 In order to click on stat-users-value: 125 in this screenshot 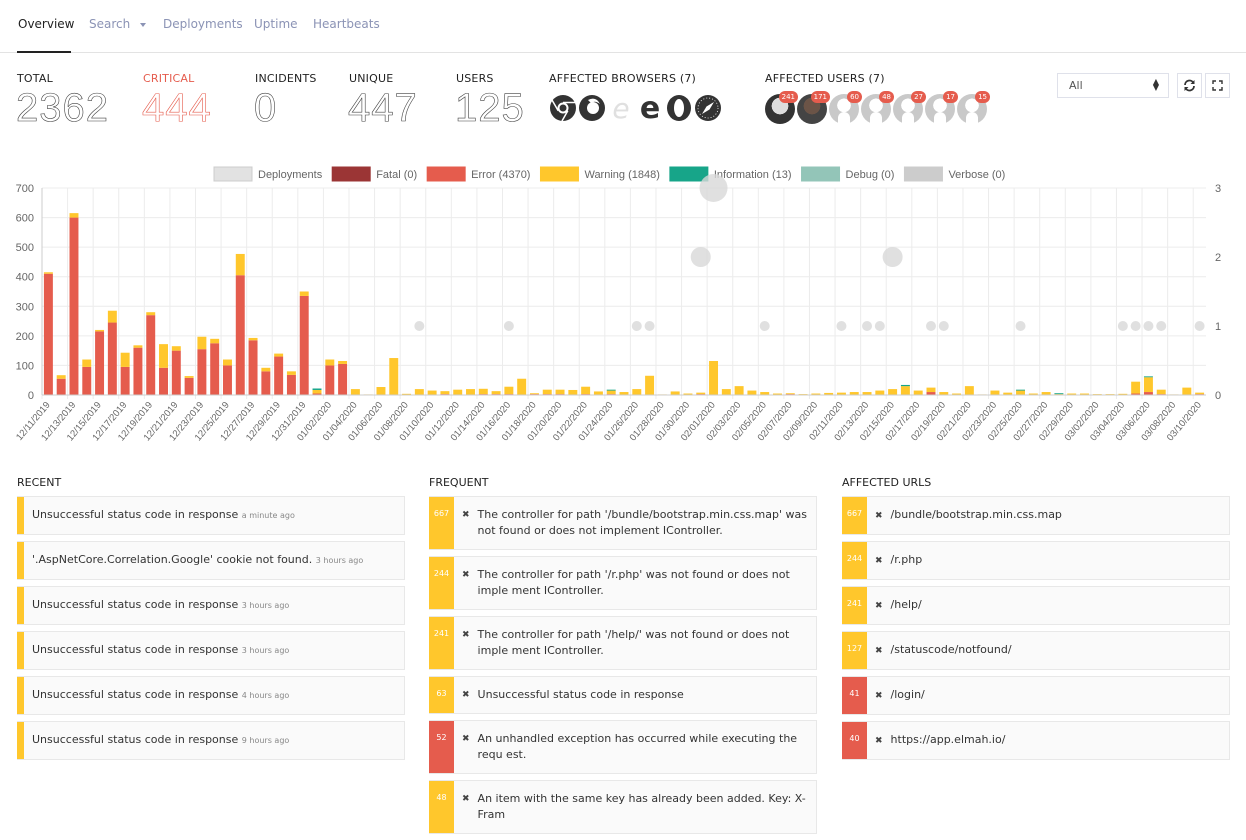, I will do `click(490, 108)`.